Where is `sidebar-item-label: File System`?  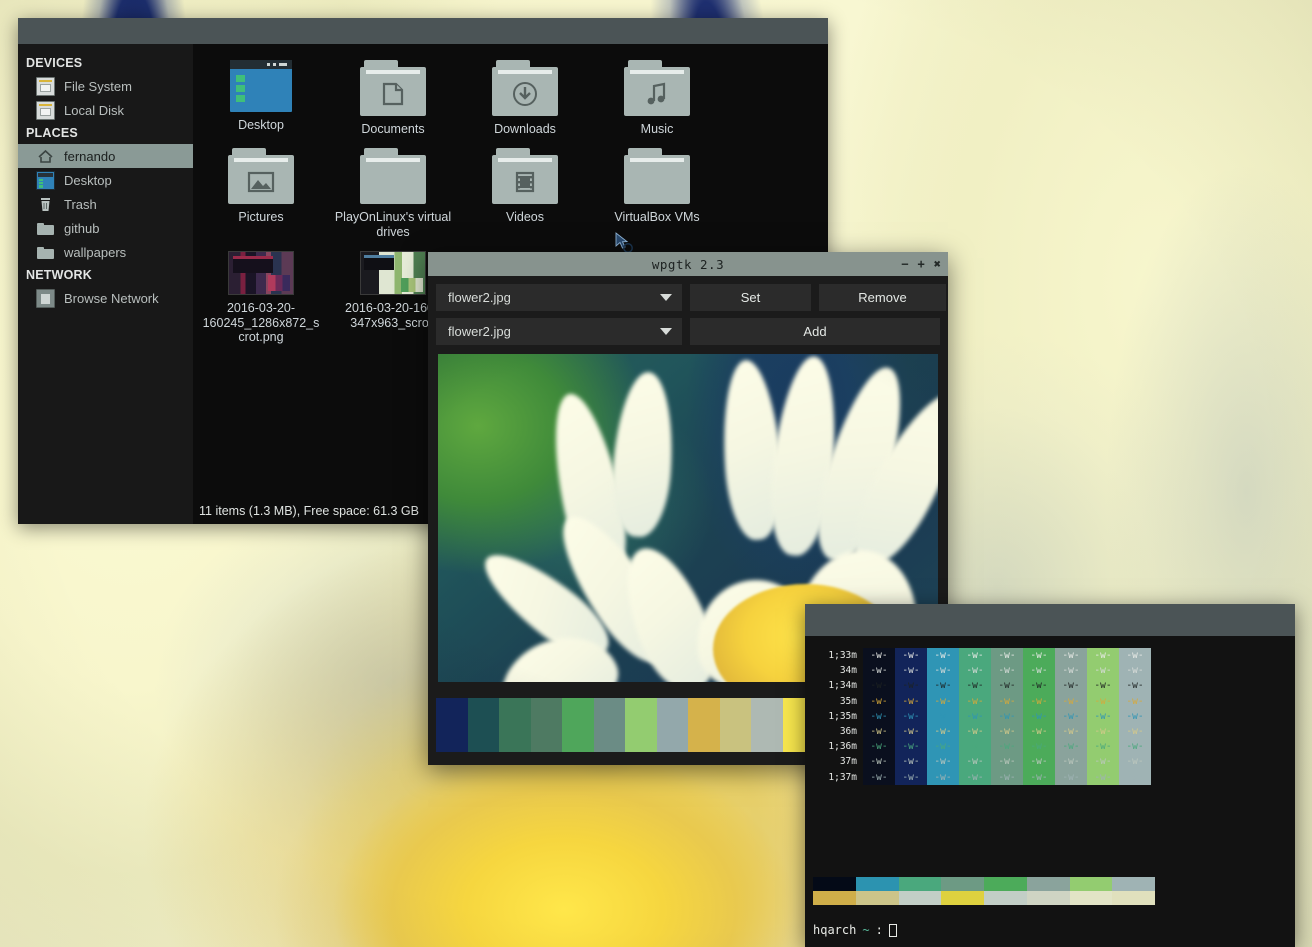
sidebar-item-label: File System is located at coordinates (98, 86).